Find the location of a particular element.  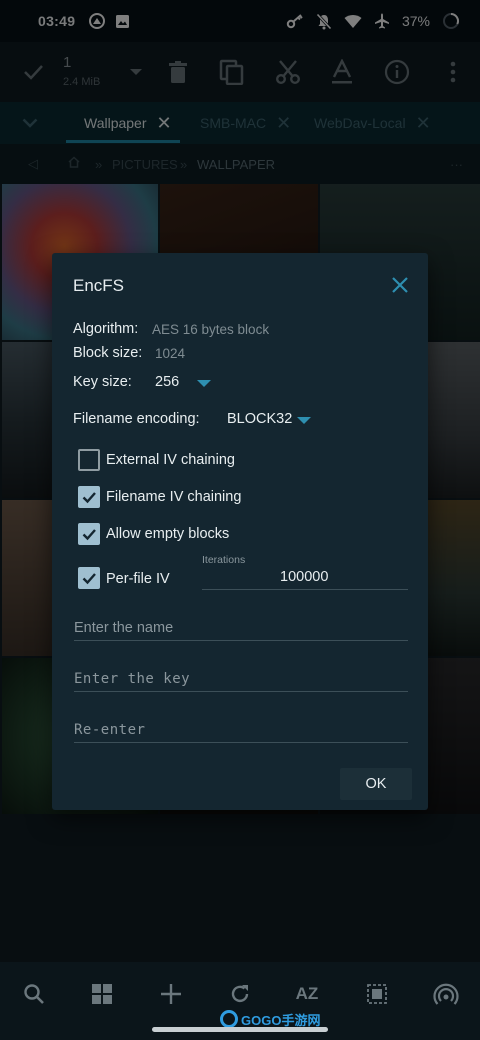

dialog-title: EncFS is located at coordinates (99, 285).